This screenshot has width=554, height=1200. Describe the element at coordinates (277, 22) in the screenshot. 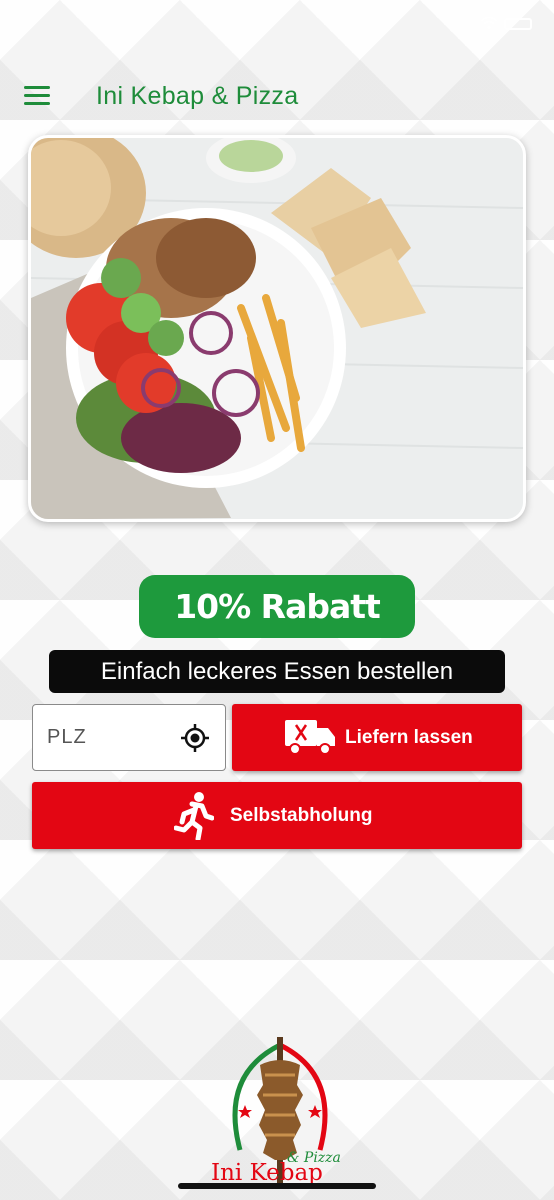

I see `status-bar` at that location.